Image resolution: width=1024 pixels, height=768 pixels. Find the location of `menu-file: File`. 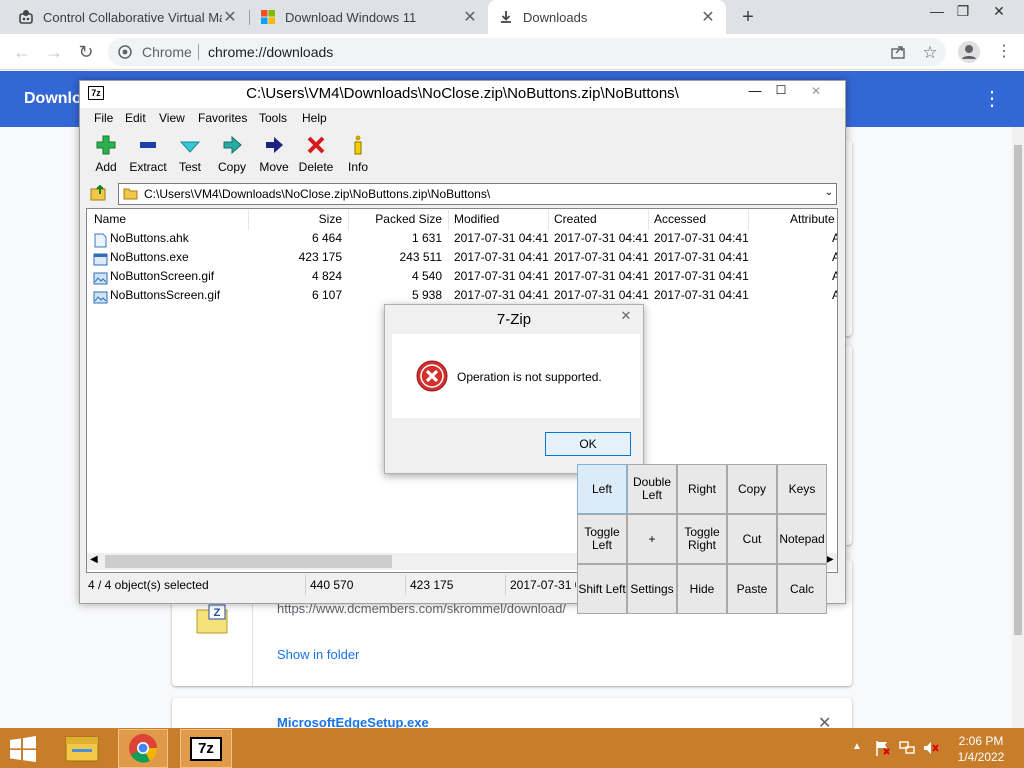

menu-file: File is located at coordinates (103, 118).